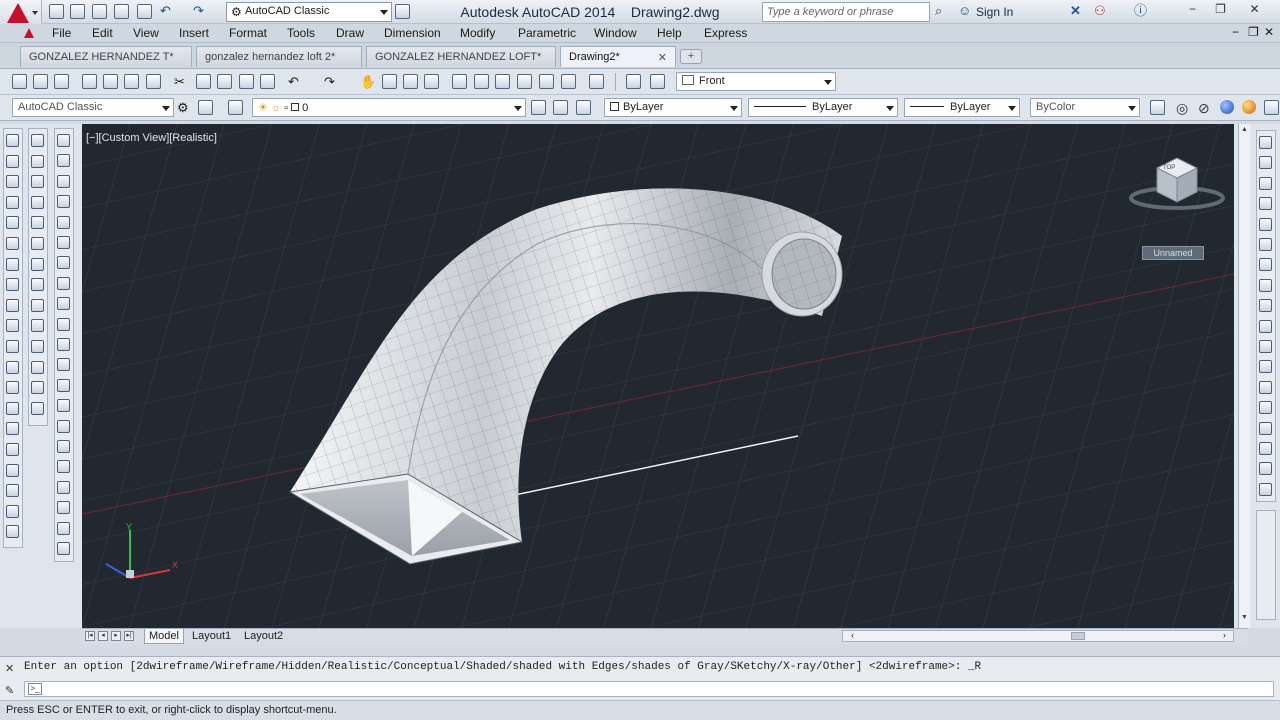  I want to click on user-icon: ☺, so click(964, 11).